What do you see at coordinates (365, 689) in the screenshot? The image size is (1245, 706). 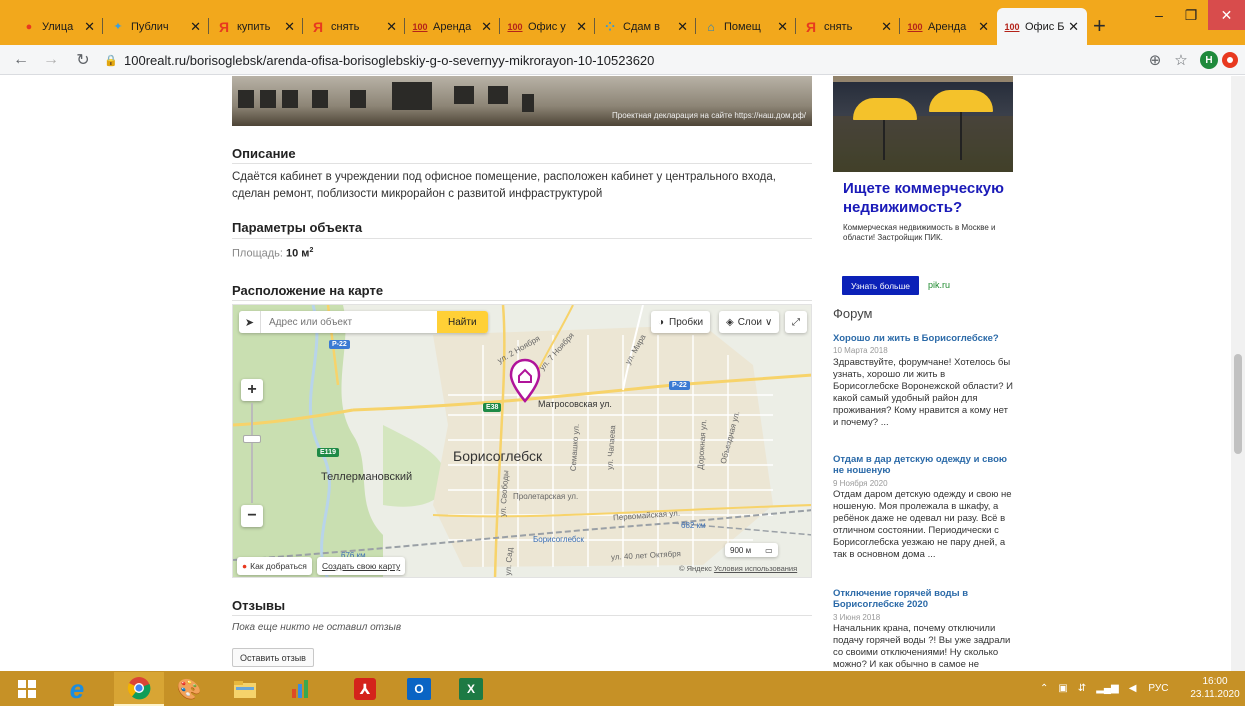 I see `taskbar-acrobat: ⅄` at bounding box center [365, 689].